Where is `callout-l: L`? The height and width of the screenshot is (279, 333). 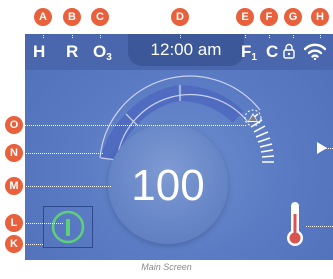 callout-l: L is located at coordinates (14, 223).